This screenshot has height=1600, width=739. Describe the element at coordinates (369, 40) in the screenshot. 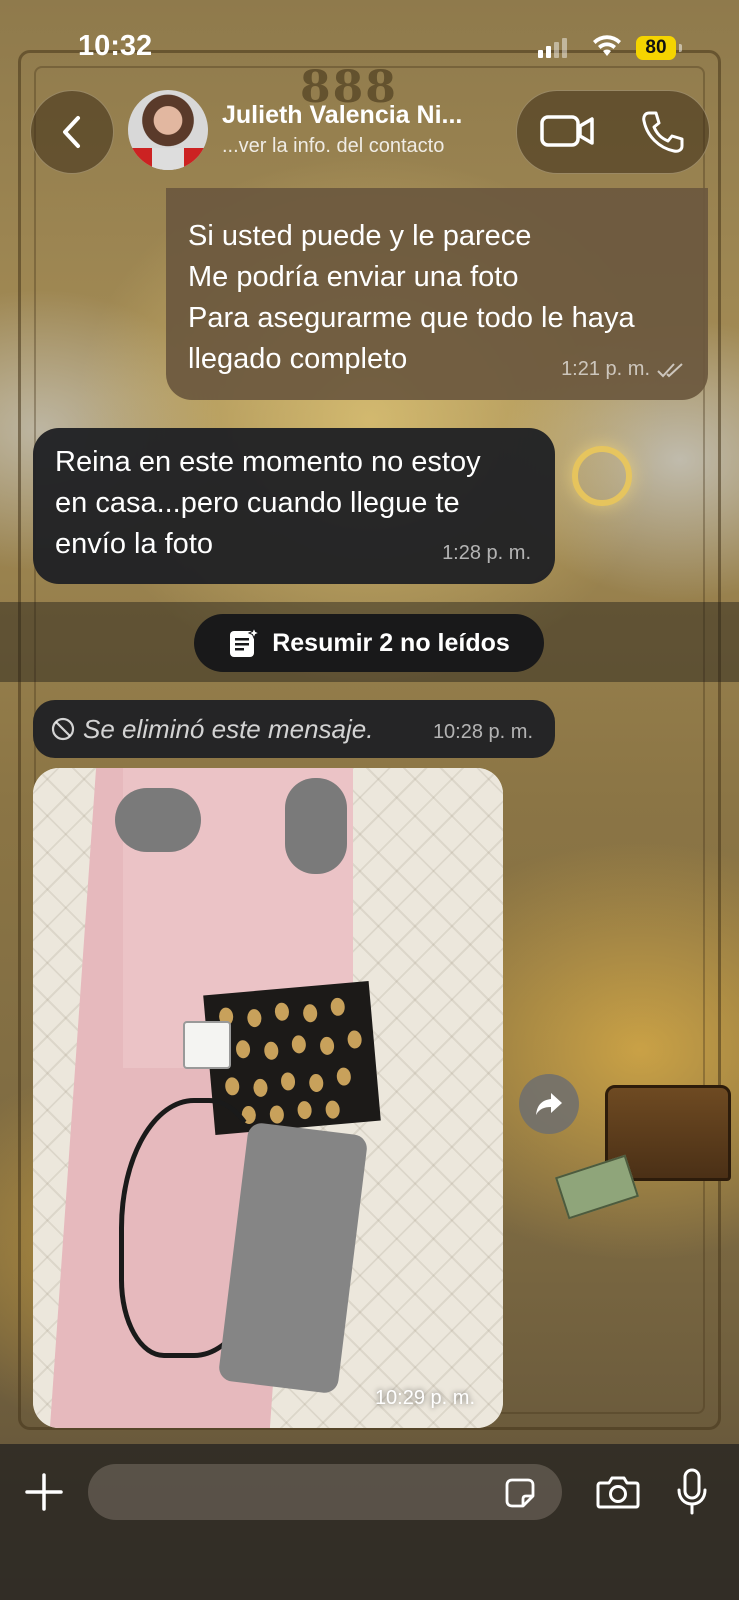

I see `status-bar: 10:32 80` at that location.